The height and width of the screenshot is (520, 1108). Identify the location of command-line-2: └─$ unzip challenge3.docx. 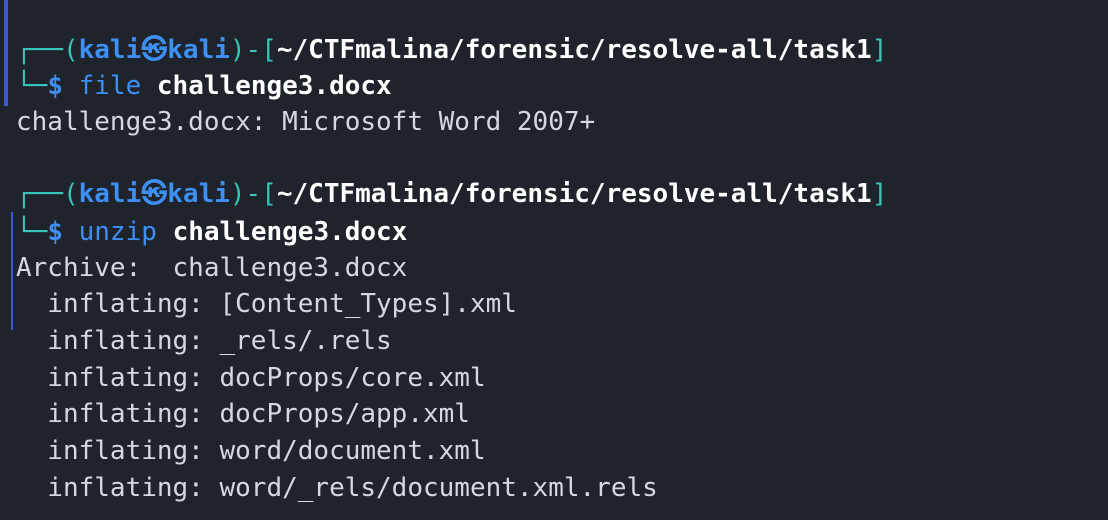
(211, 232).